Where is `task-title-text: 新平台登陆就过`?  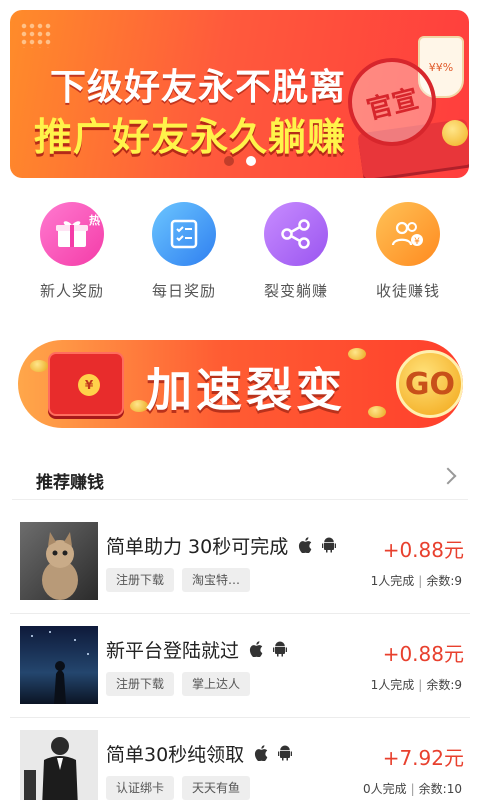 task-title-text: 新平台登陆就过 is located at coordinates (173, 651).